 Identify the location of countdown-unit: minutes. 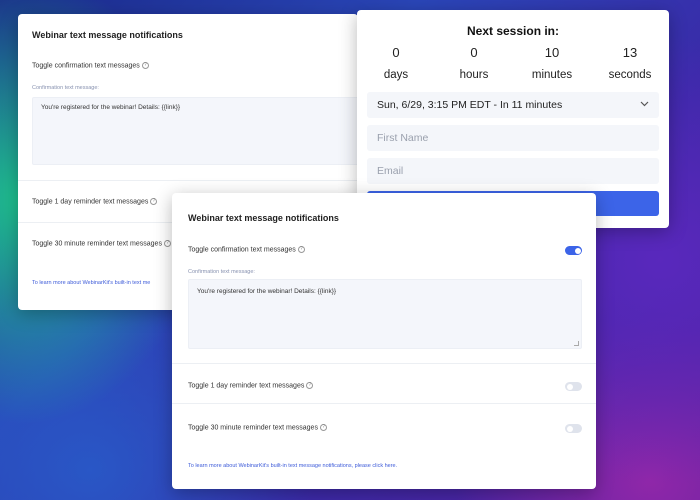
(552, 75).